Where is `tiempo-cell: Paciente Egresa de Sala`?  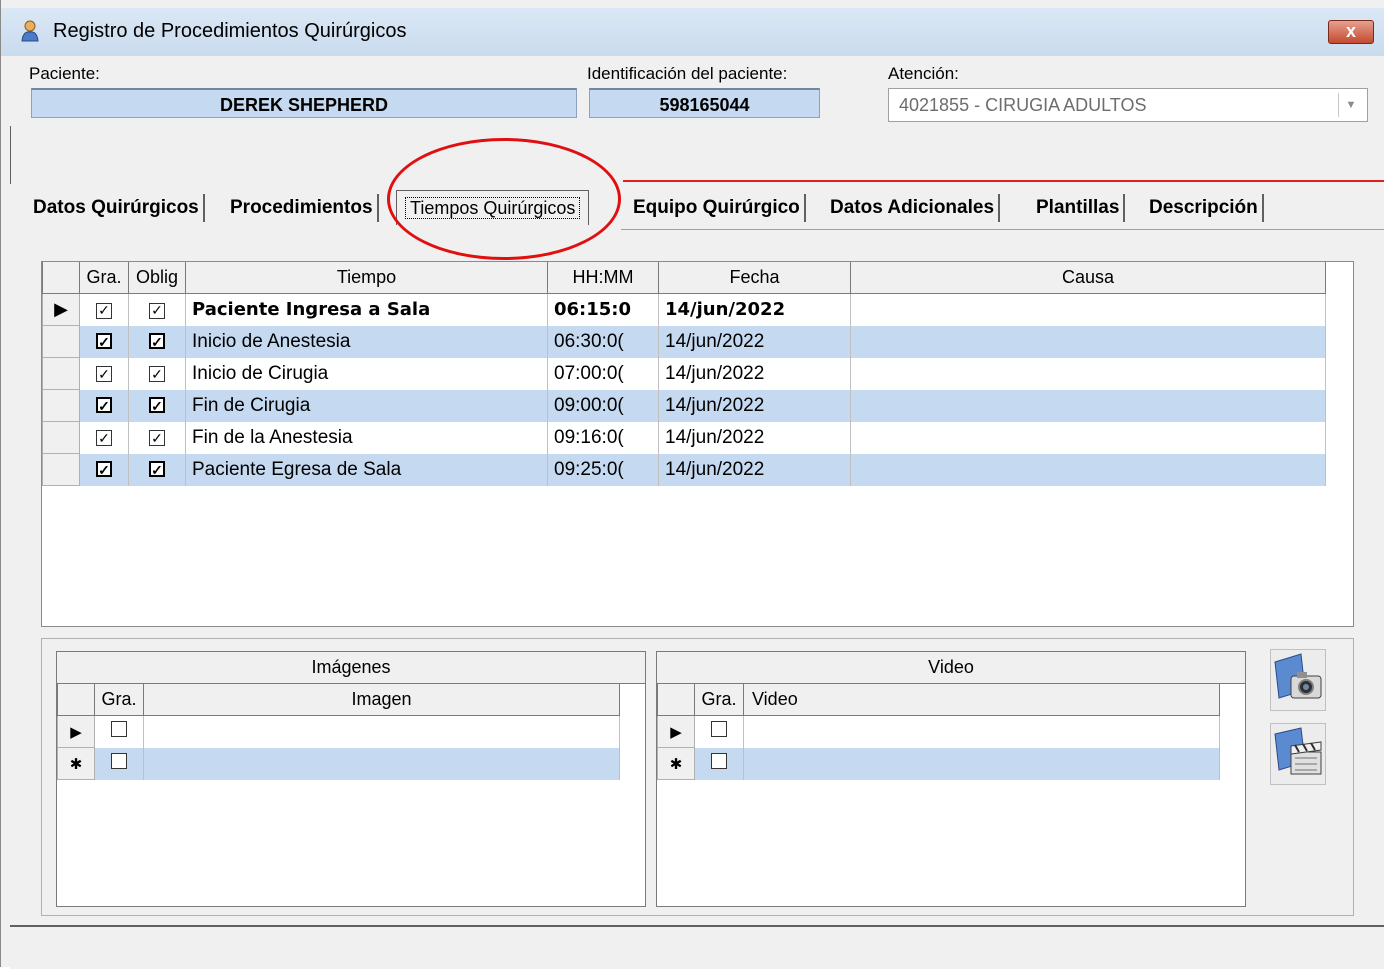 tiempo-cell: Paciente Egresa de Sala is located at coordinates (366, 469).